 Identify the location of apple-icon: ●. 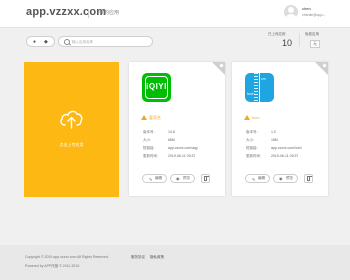
(34, 42).